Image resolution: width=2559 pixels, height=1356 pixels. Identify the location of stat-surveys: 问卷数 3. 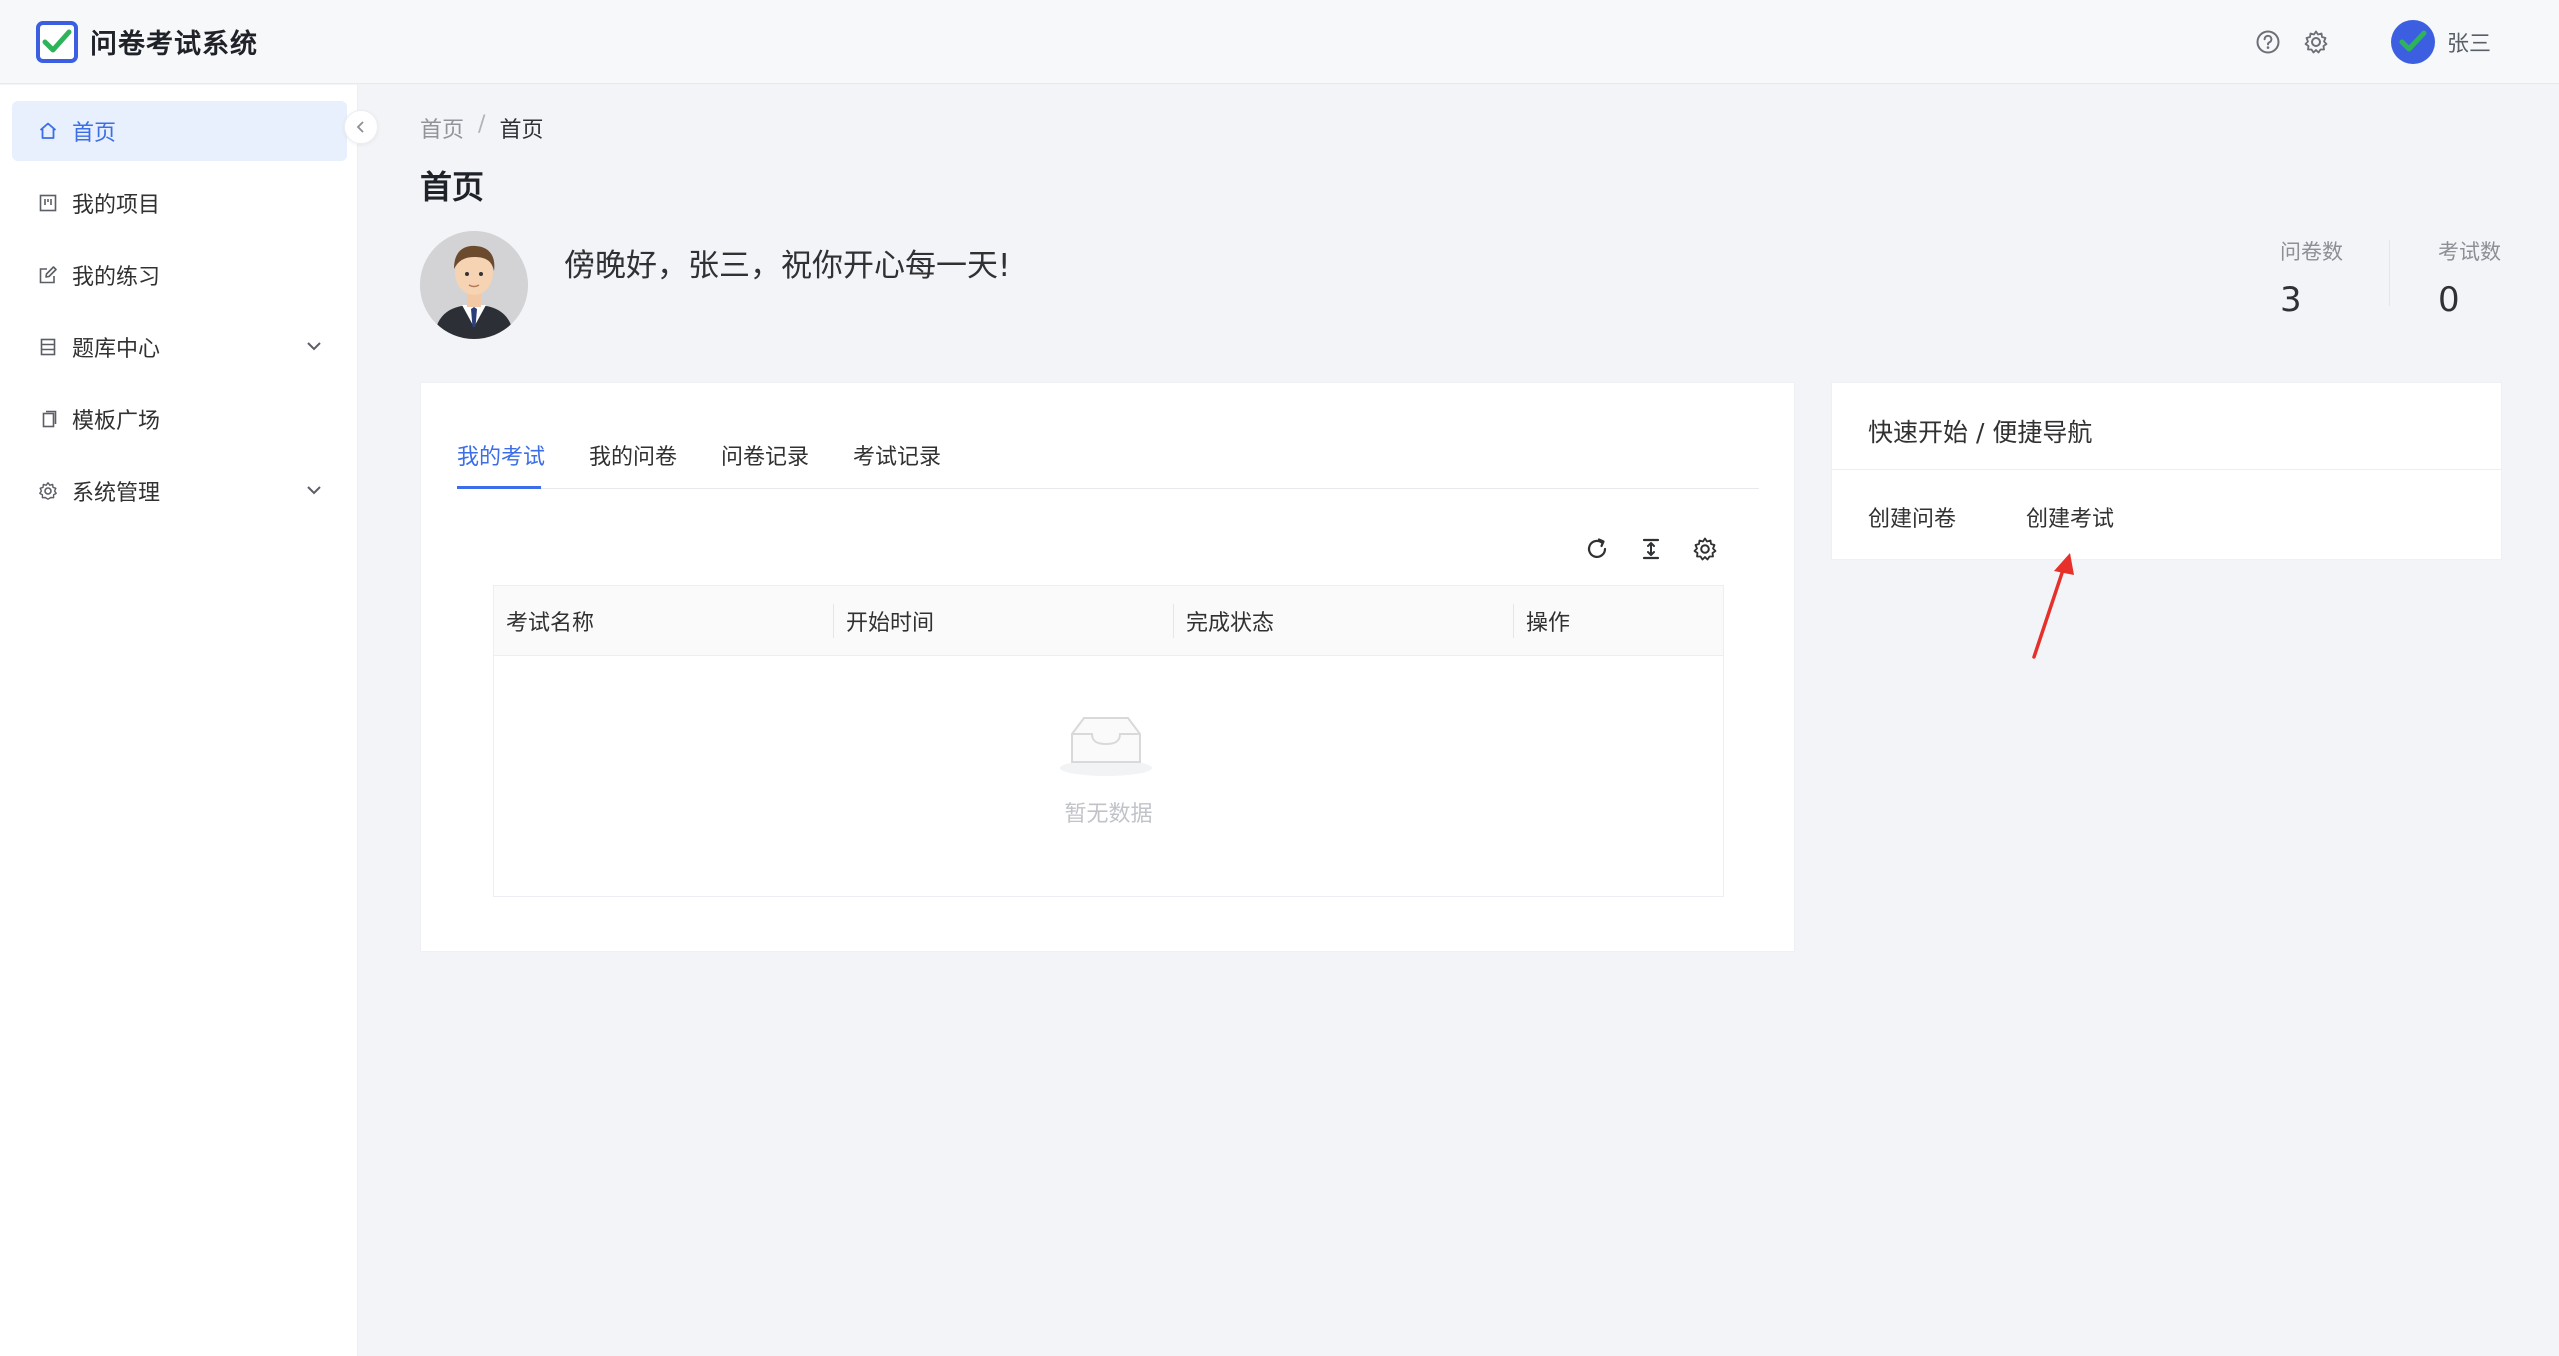
(2311, 278).